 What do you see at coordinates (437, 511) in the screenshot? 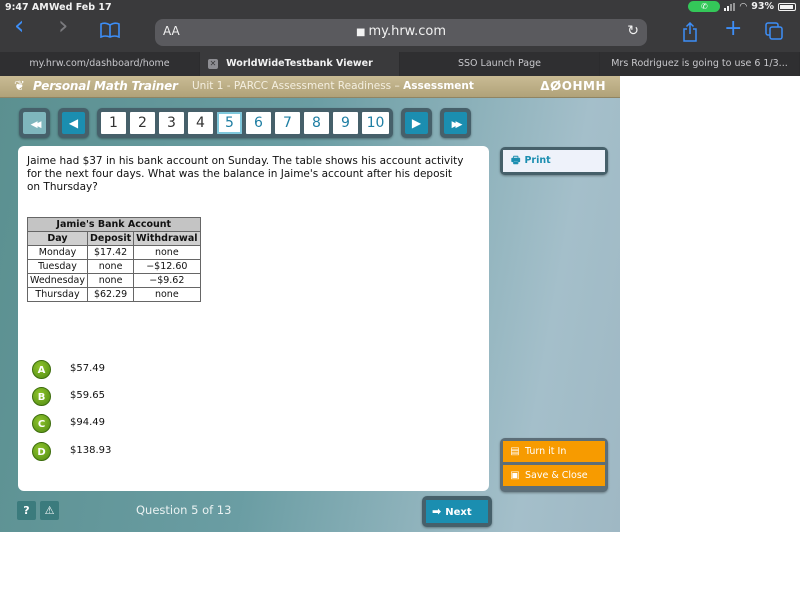
I see `right-arrow-icon: ➡` at bounding box center [437, 511].